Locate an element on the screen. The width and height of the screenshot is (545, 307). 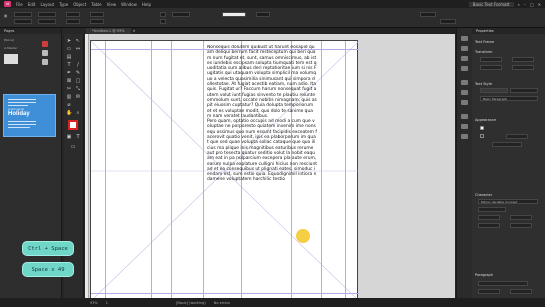
page-number: 1 is located at coordinates (107, 303).